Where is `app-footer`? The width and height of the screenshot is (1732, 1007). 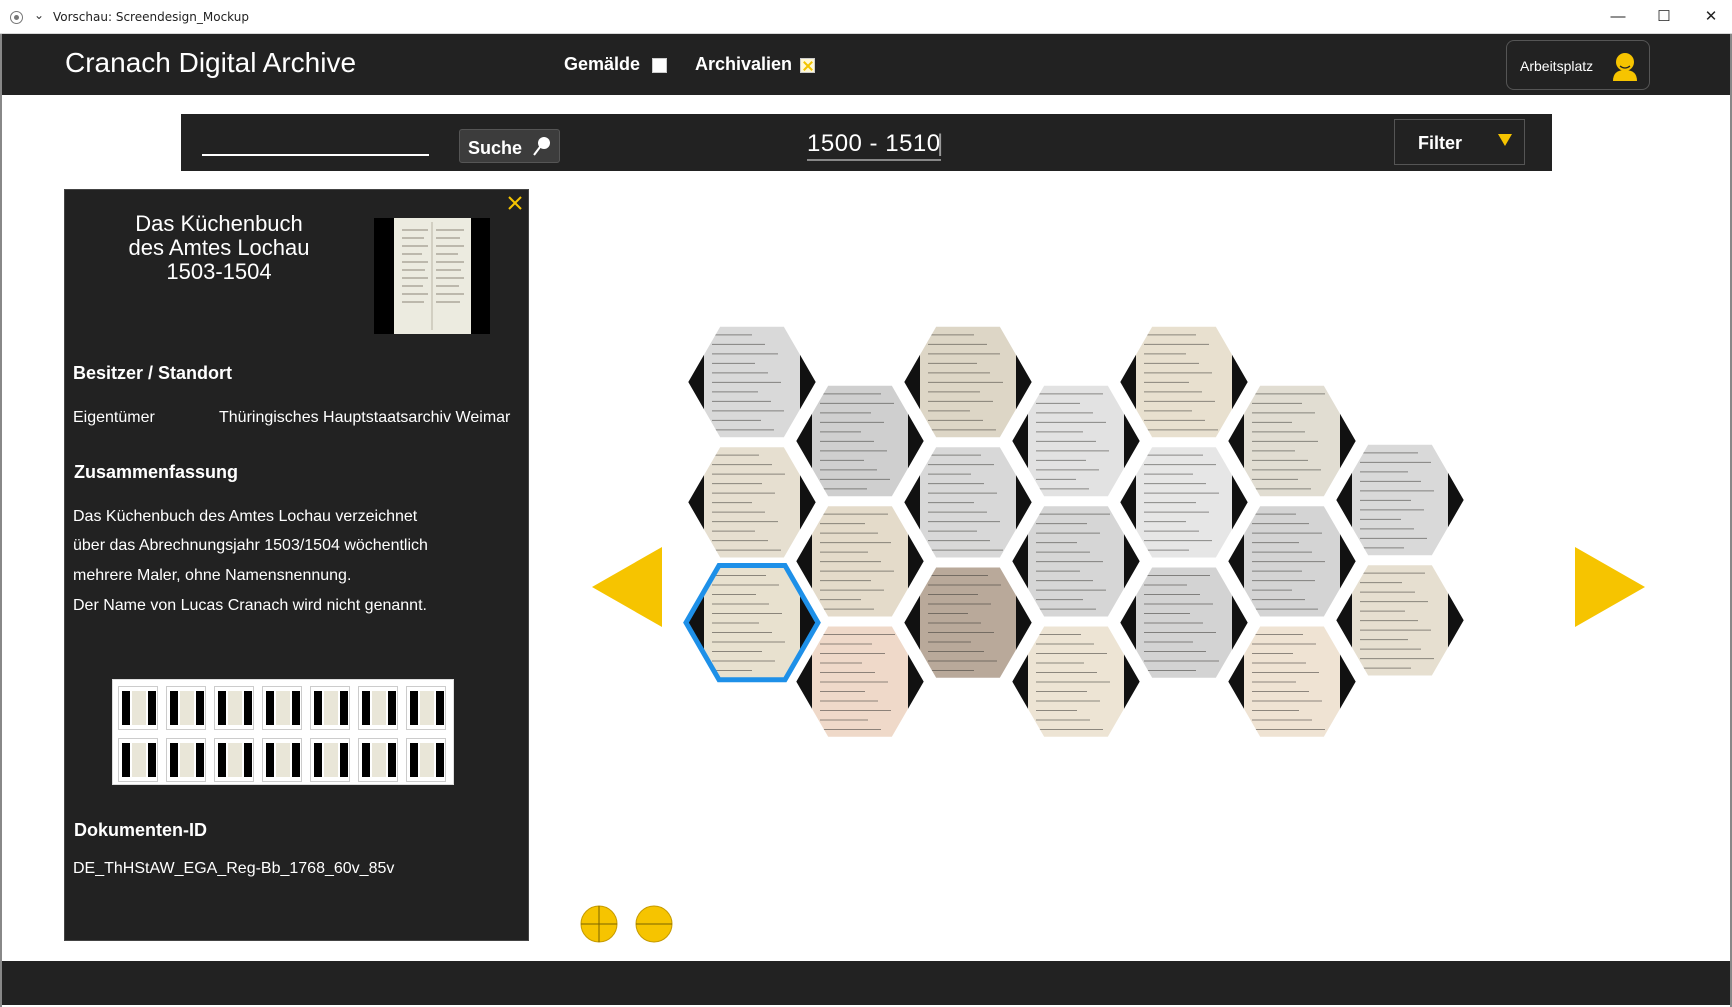 app-footer is located at coordinates (866, 983).